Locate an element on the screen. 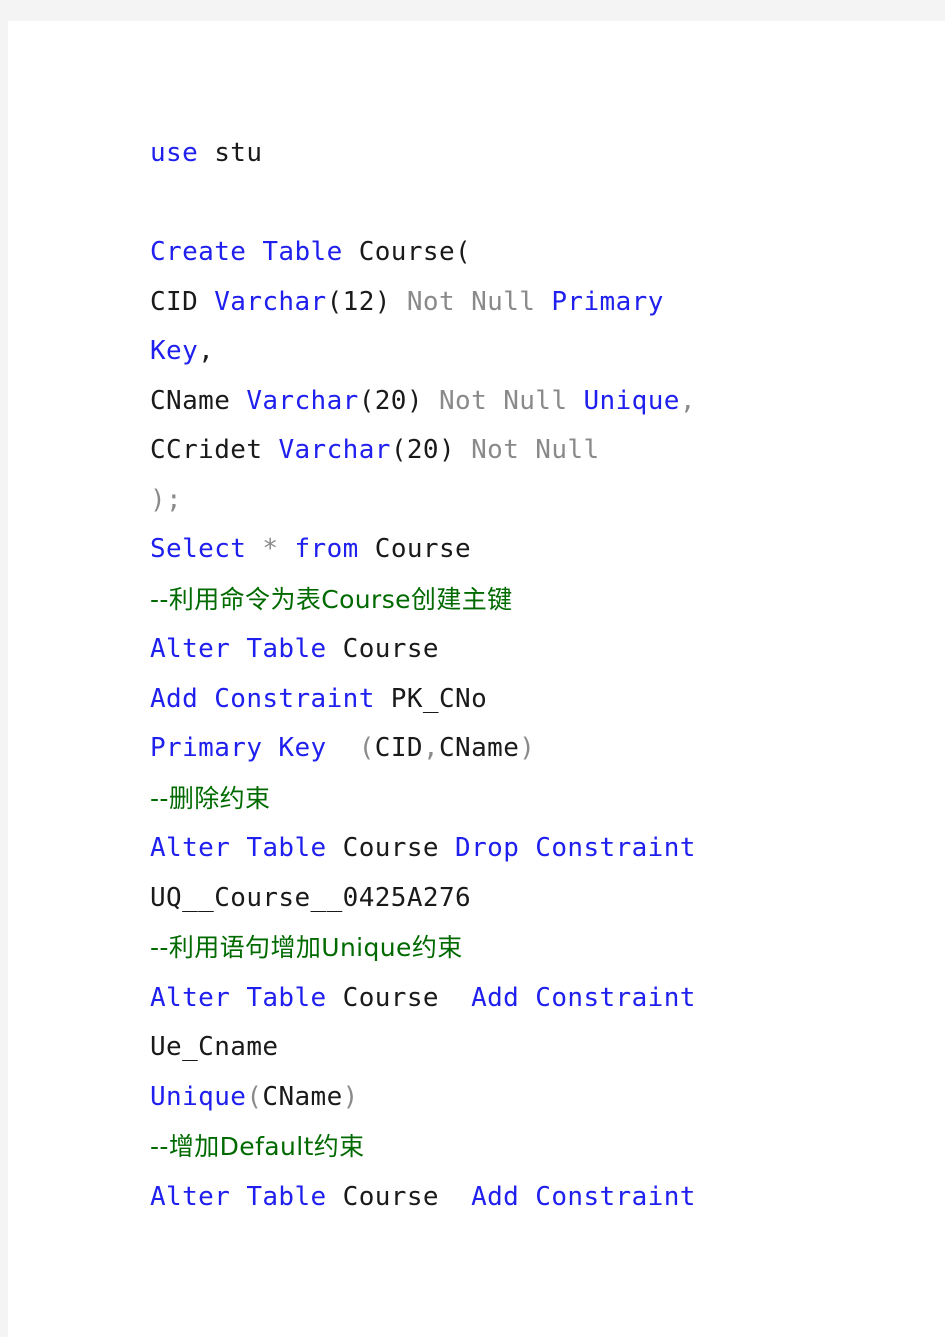  code-line: UQ__Course__0425A276 is located at coordinates (500, 899).